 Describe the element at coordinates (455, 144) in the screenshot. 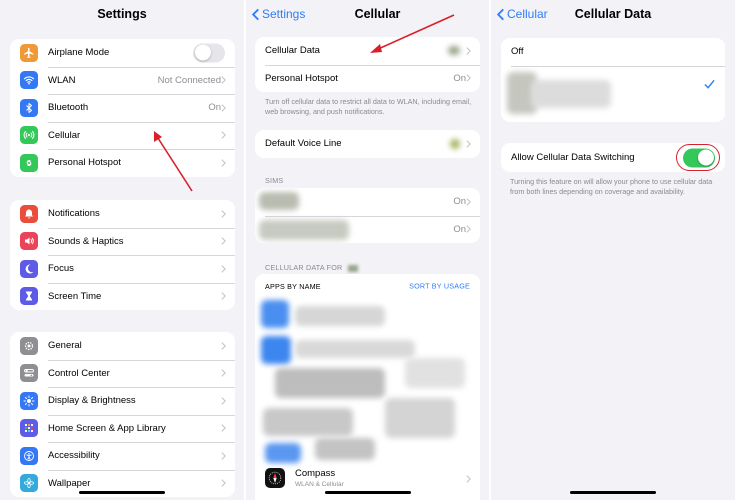

I see `line-icon` at that location.